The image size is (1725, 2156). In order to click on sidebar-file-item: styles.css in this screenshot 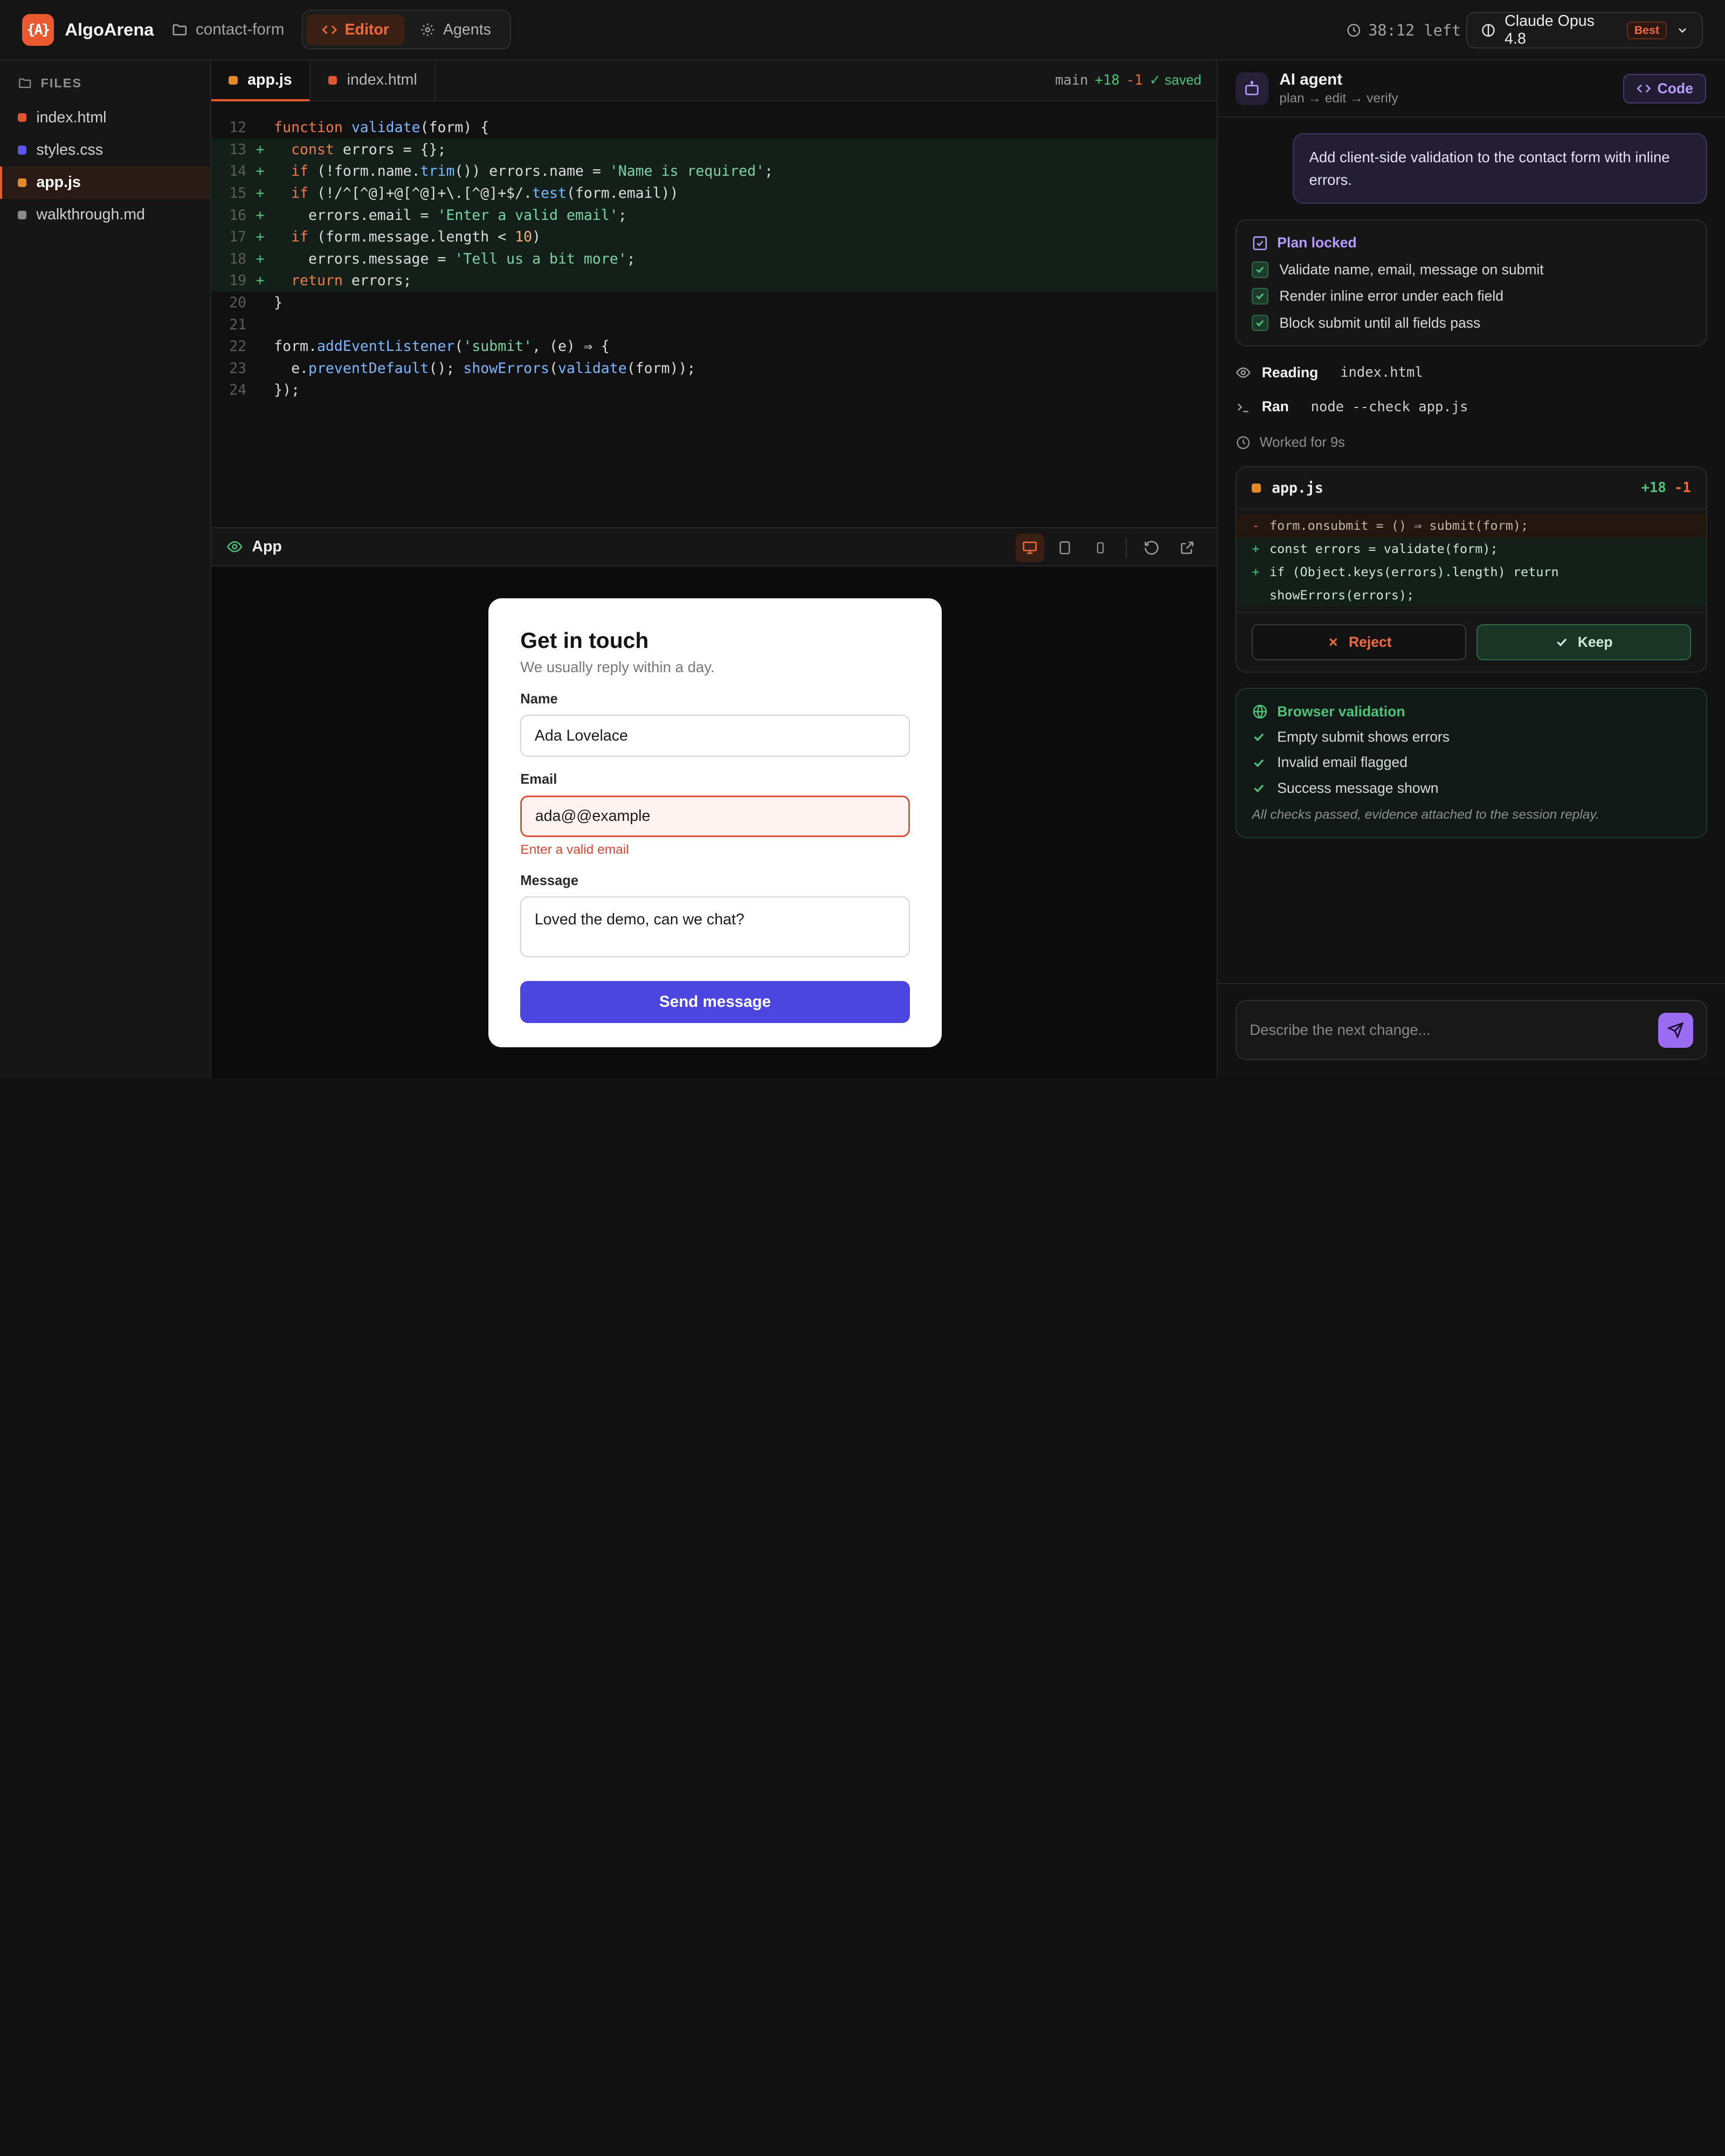, I will do `click(105, 150)`.